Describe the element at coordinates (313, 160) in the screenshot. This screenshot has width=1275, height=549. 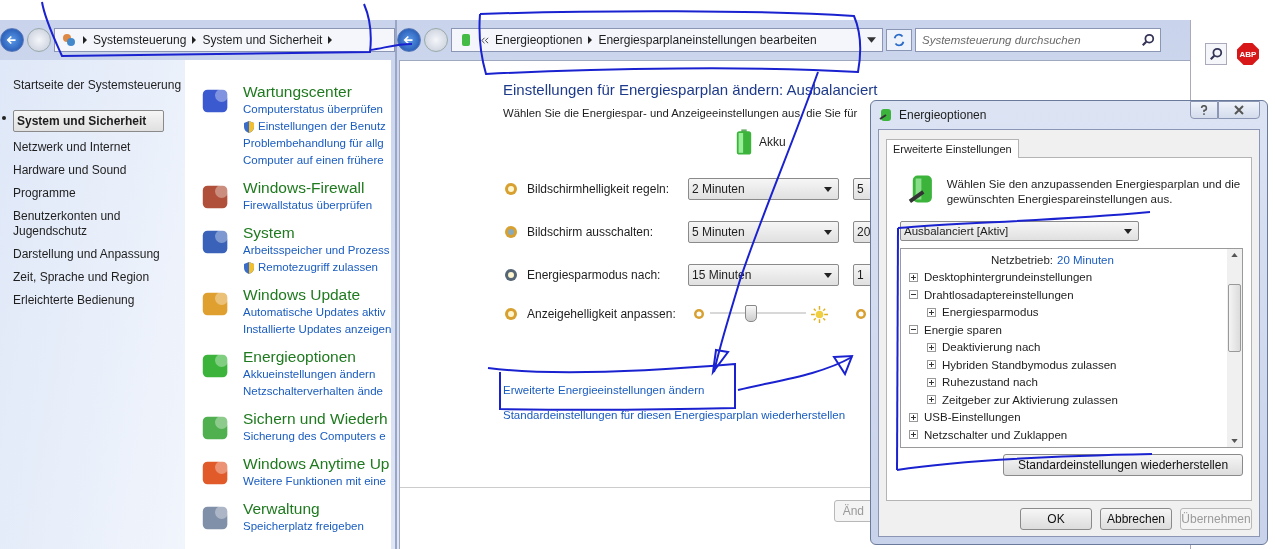
I see `category-link: Computer auf einen frühere` at that location.